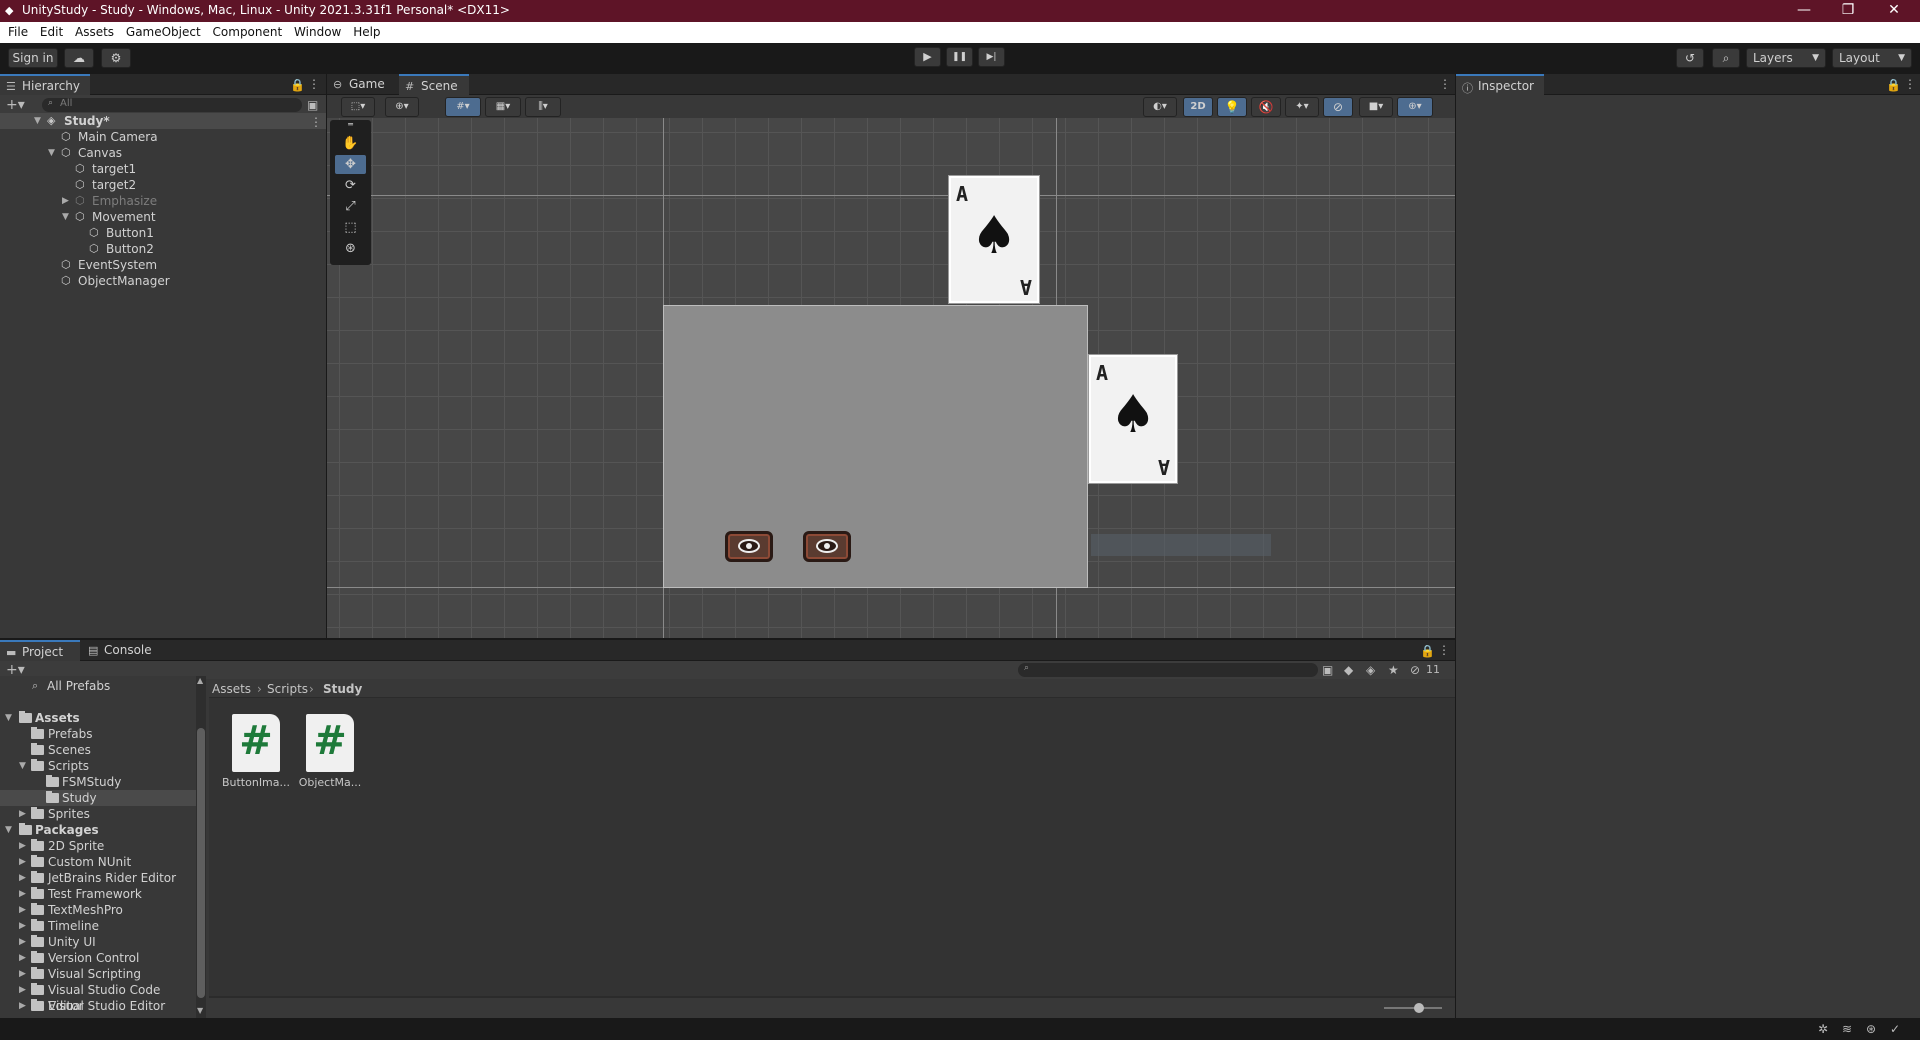  What do you see at coordinates (201, 863) in the screenshot?
I see `scrollbar-thumb` at bounding box center [201, 863].